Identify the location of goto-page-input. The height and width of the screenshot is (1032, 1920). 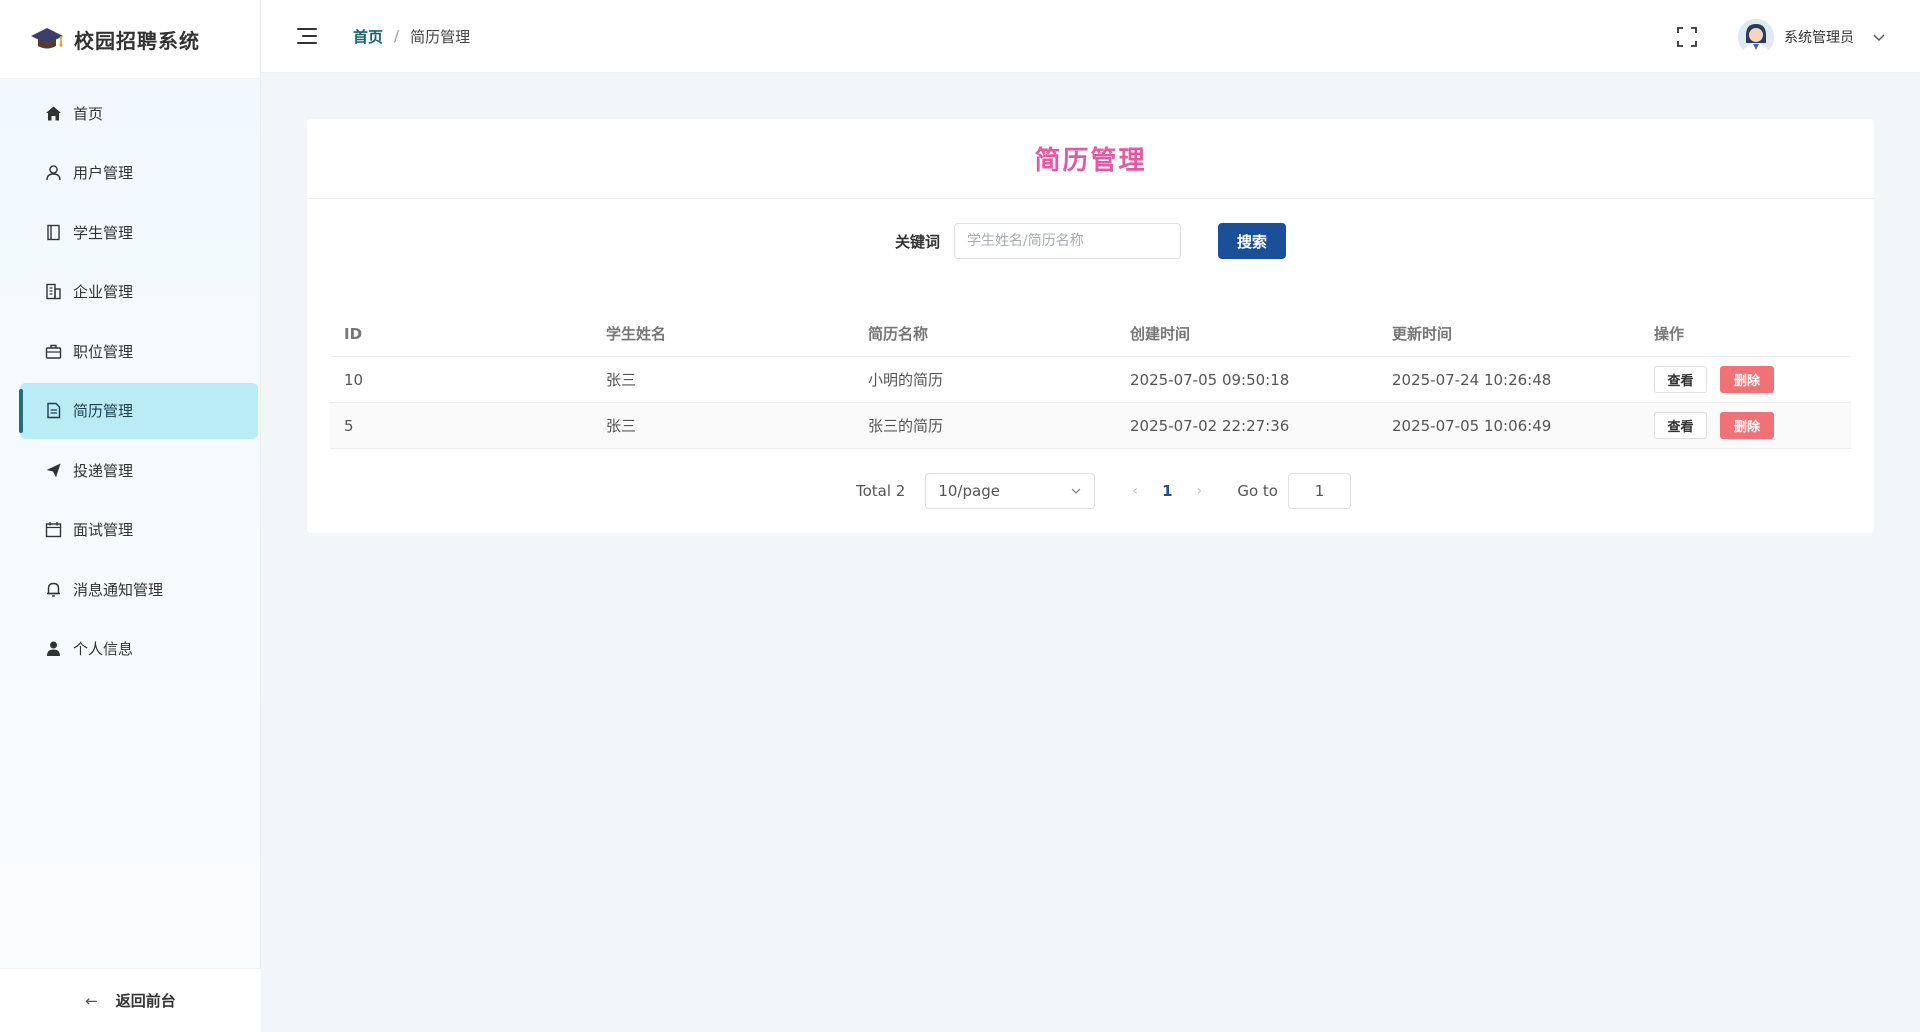
(1319, 491).